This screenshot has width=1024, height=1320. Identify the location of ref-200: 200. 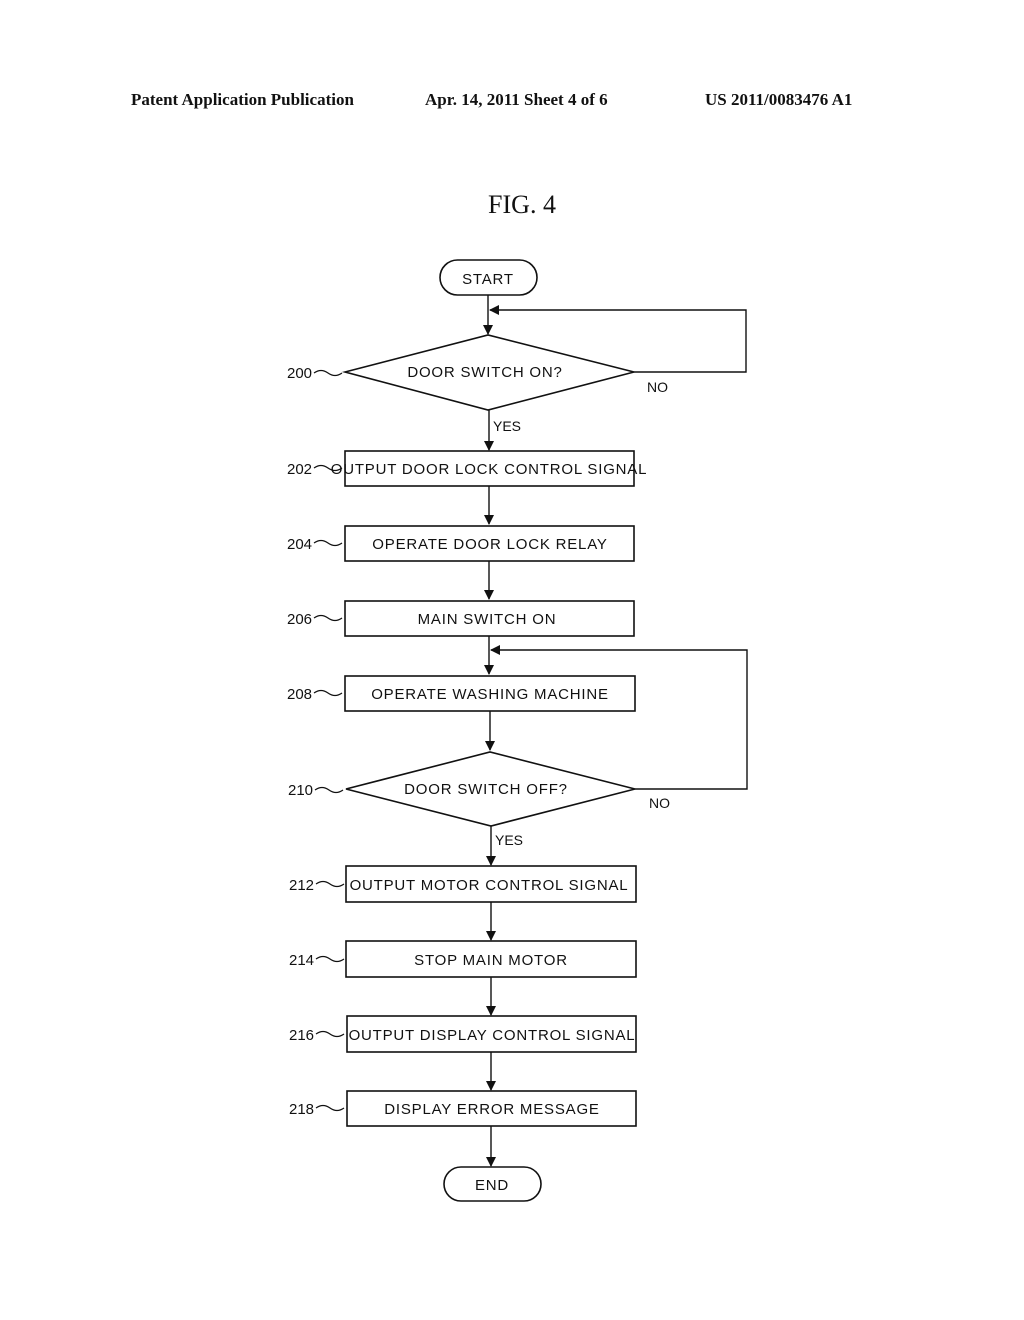
(299, 373).